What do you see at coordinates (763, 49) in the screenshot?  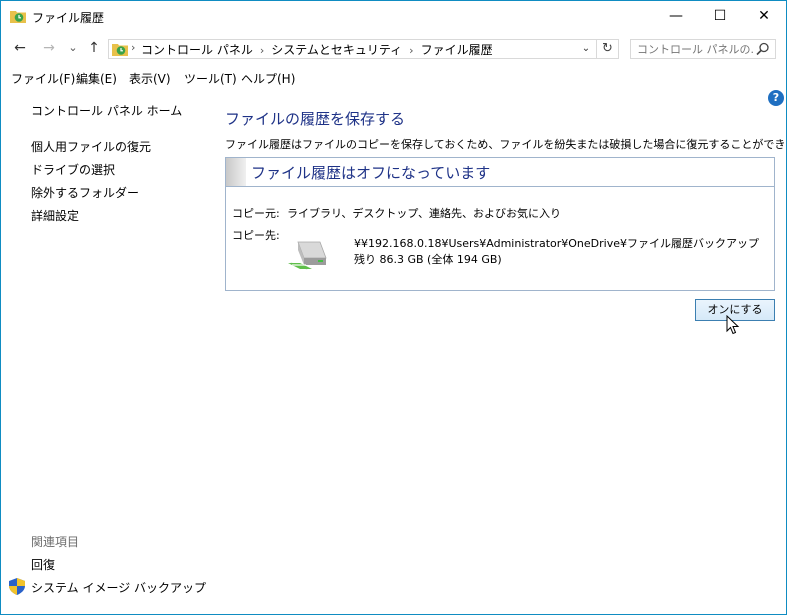 I see `search-icon` at bounding box center [763, 49].